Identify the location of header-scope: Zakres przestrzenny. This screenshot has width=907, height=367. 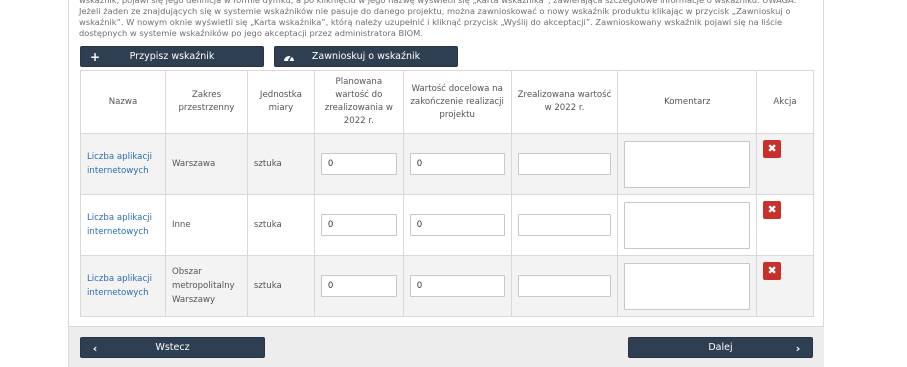
(206, 102).